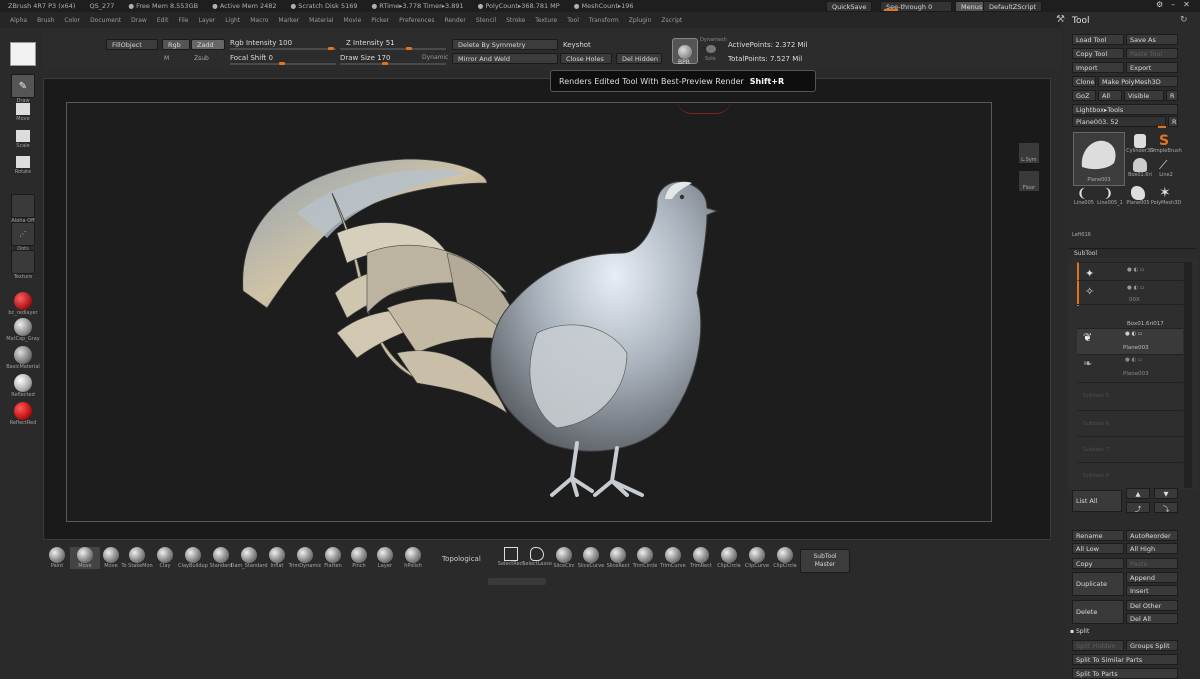  What do you see at coordinates (163, 20) in the screenshot?
I see `menu-edit: Edit` at bounding box center [163, 20].